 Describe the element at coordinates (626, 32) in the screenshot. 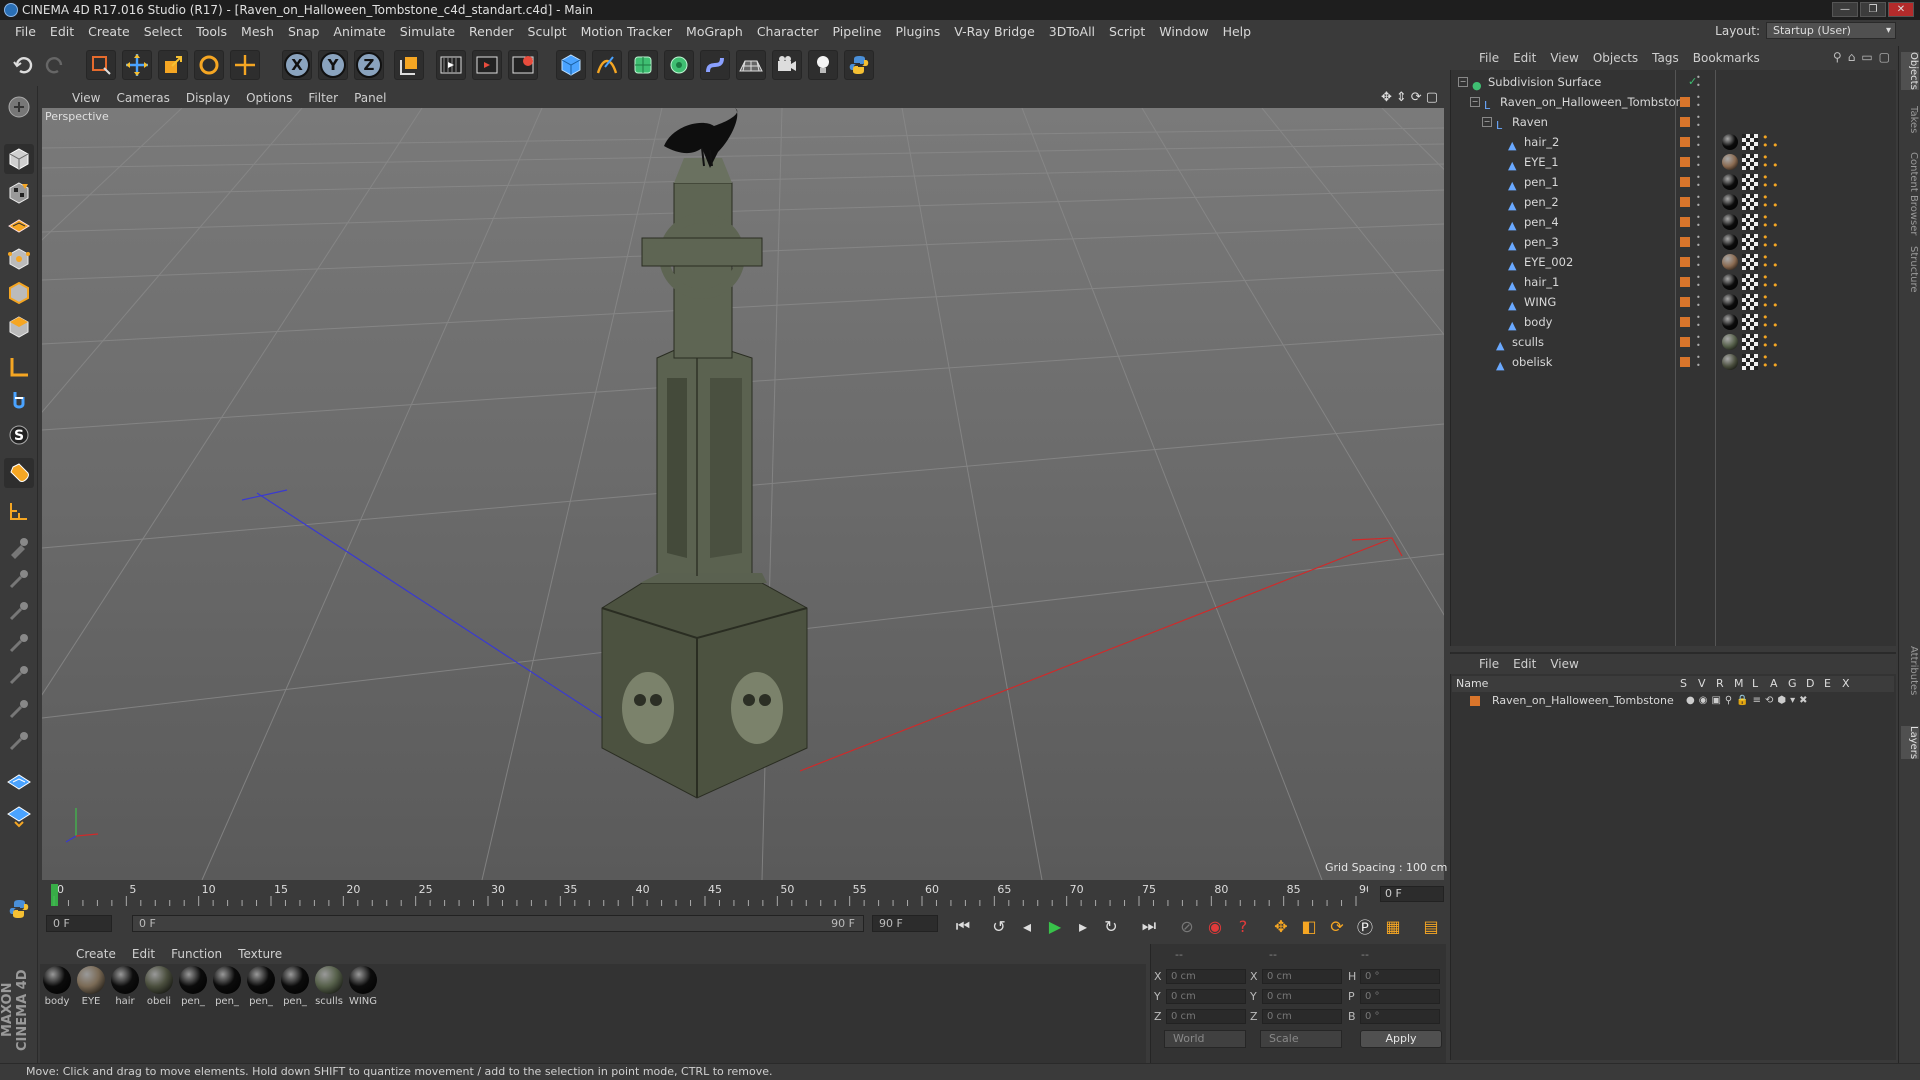

I see `menu-motion-tracker: Motion Tracker` at that location.